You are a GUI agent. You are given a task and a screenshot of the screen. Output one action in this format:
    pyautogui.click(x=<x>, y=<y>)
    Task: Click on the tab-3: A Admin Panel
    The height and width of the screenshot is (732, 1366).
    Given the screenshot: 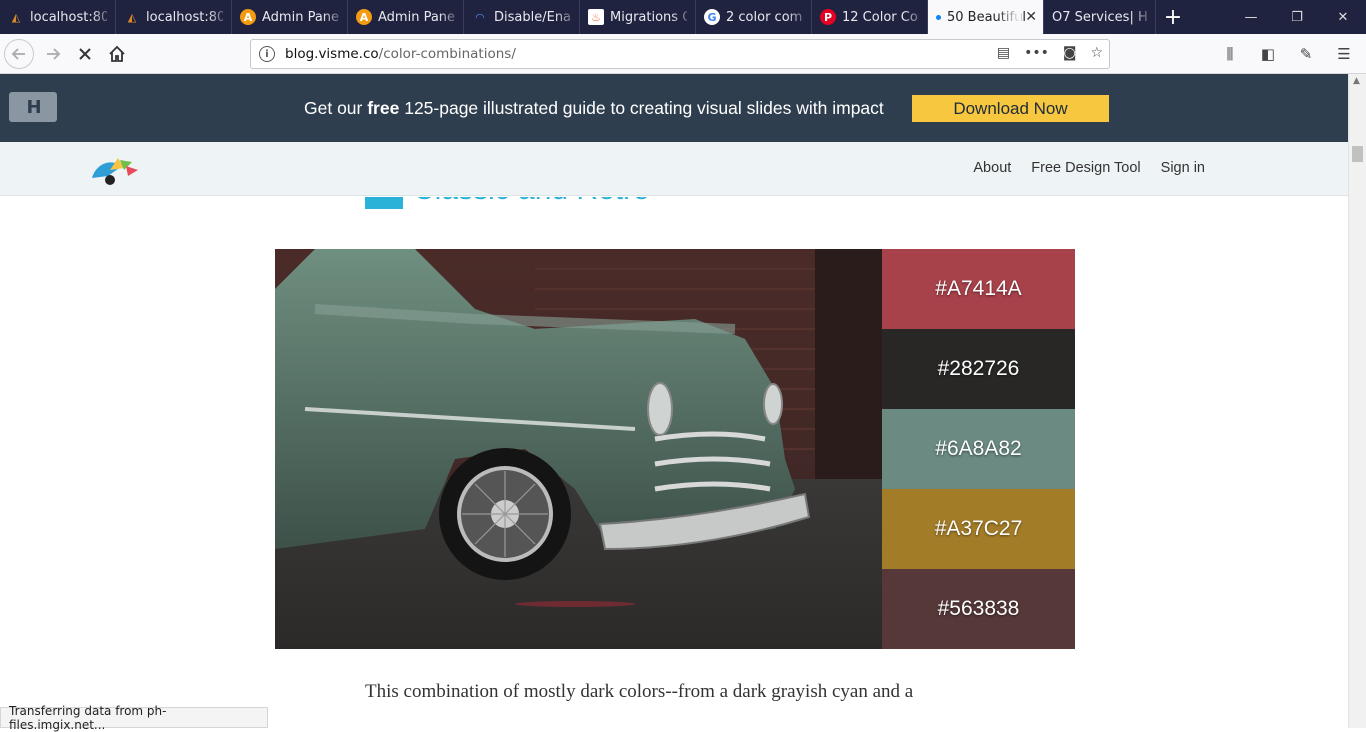 What is the action you would take?
    pyautogui.click(x=290, y=17)
    